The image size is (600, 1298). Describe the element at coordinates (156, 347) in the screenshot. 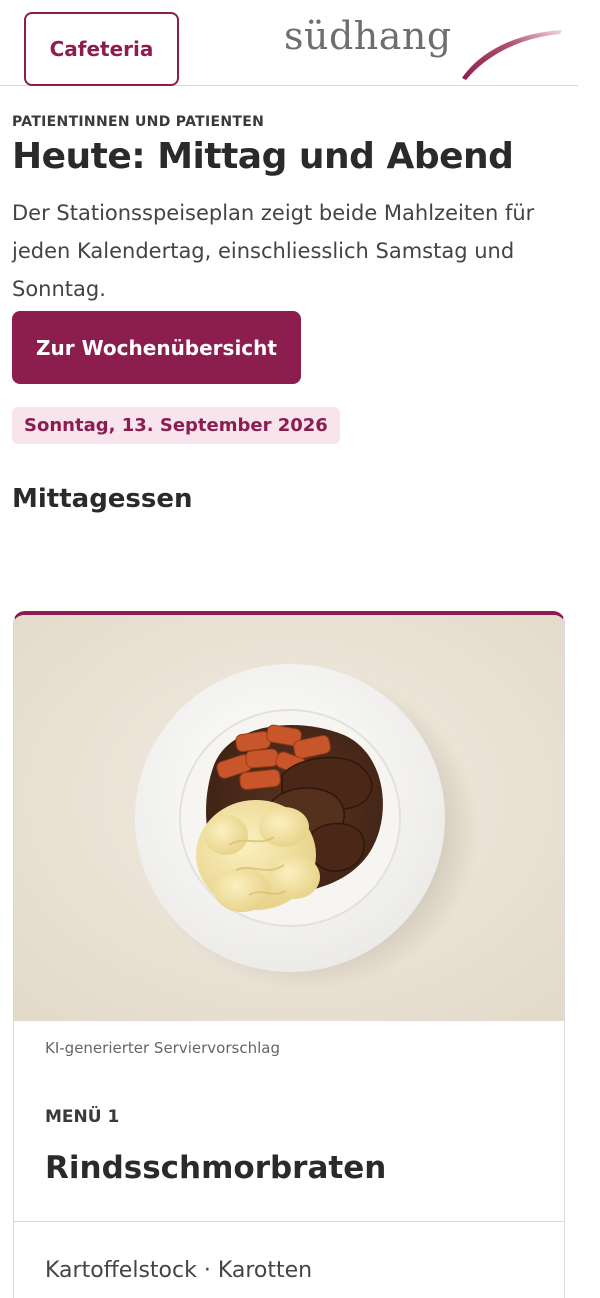

I see `week-overview-button: Zur Wochenübersicht` at that location.